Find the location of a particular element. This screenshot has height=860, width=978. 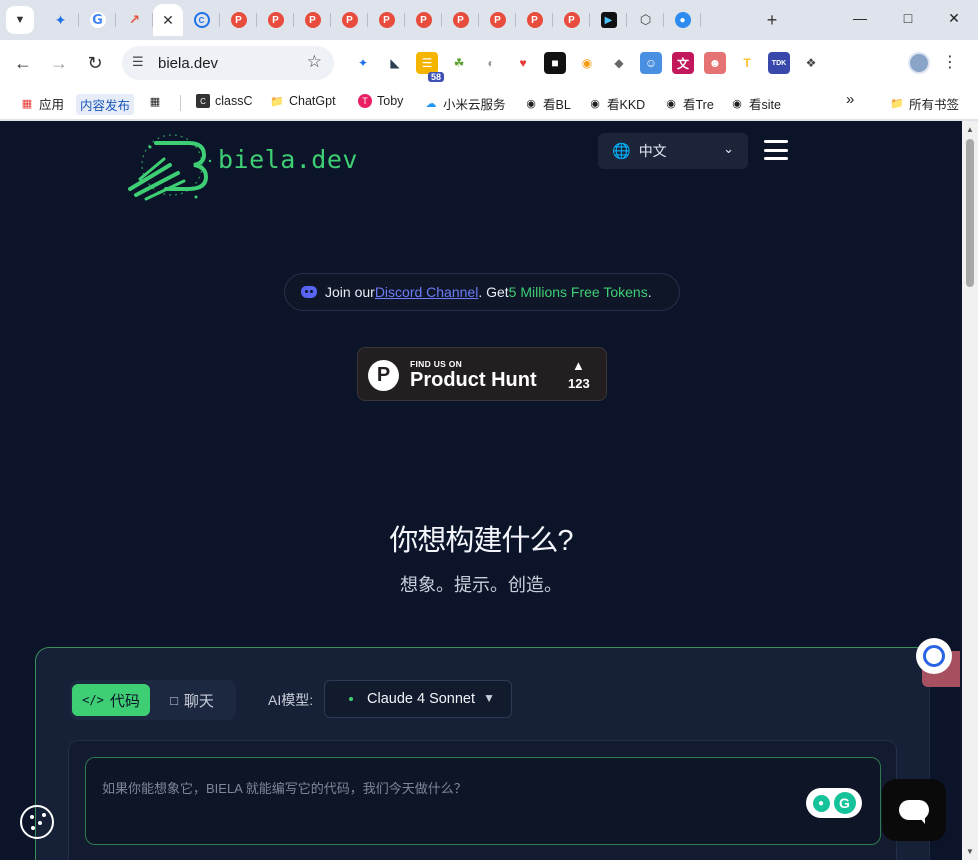

bookmark-grid: ▦ is located at coordinates (155, 101).